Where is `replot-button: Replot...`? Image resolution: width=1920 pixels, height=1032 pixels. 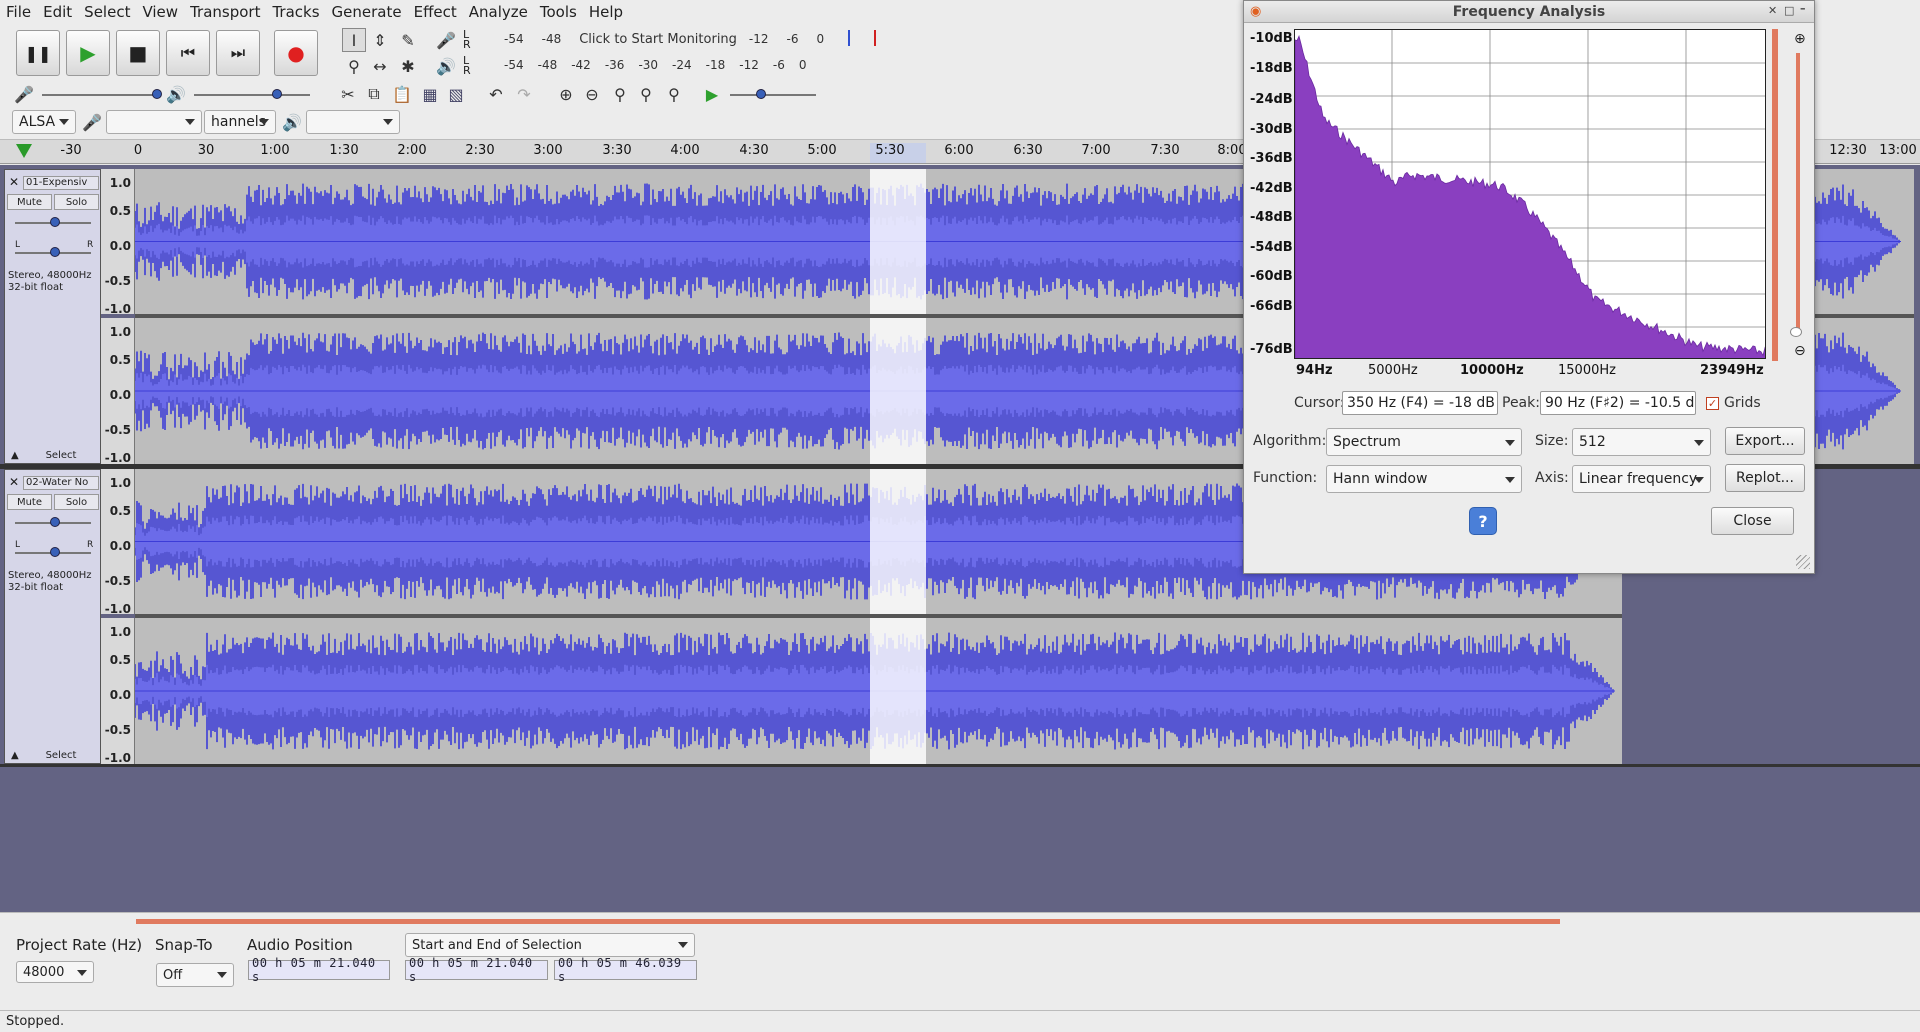
replot-button: Replot... is located at coordinates (1765, 478).